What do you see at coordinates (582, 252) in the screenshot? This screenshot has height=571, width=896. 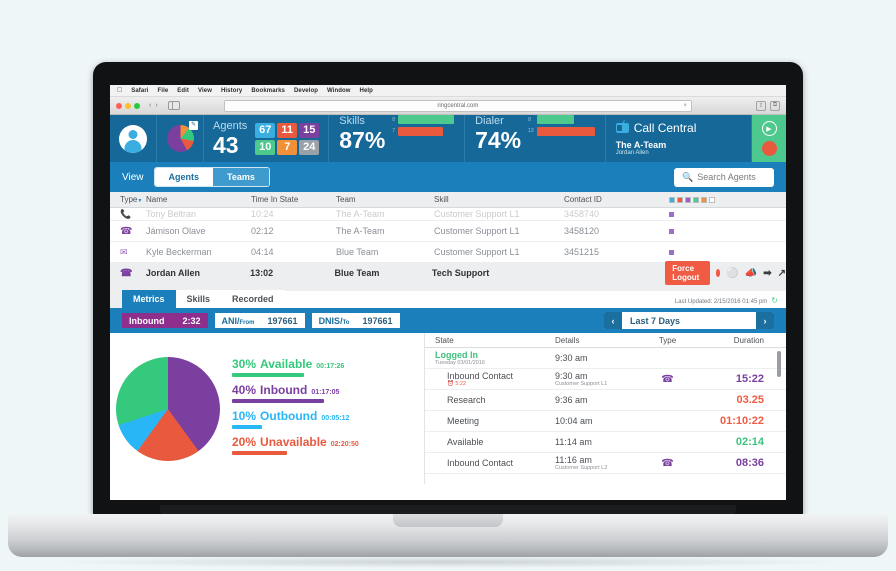 I see `agent-contact-id: 3451215` at bounding box center [582, 252].